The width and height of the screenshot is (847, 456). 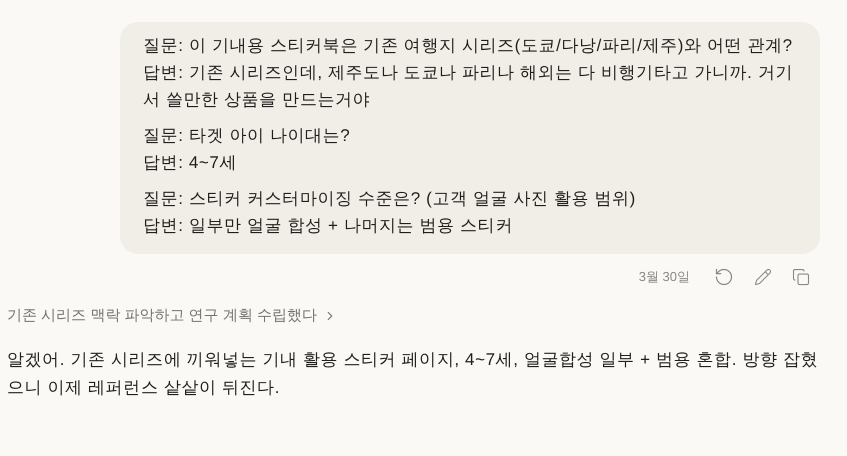 I want to click on question-text: 질문: 이 기내용 스티커북은 기존 여행지 시리즈(도쿄/다낭/파리/제주)와 어떤 관계?, so click(x=468, y=46).